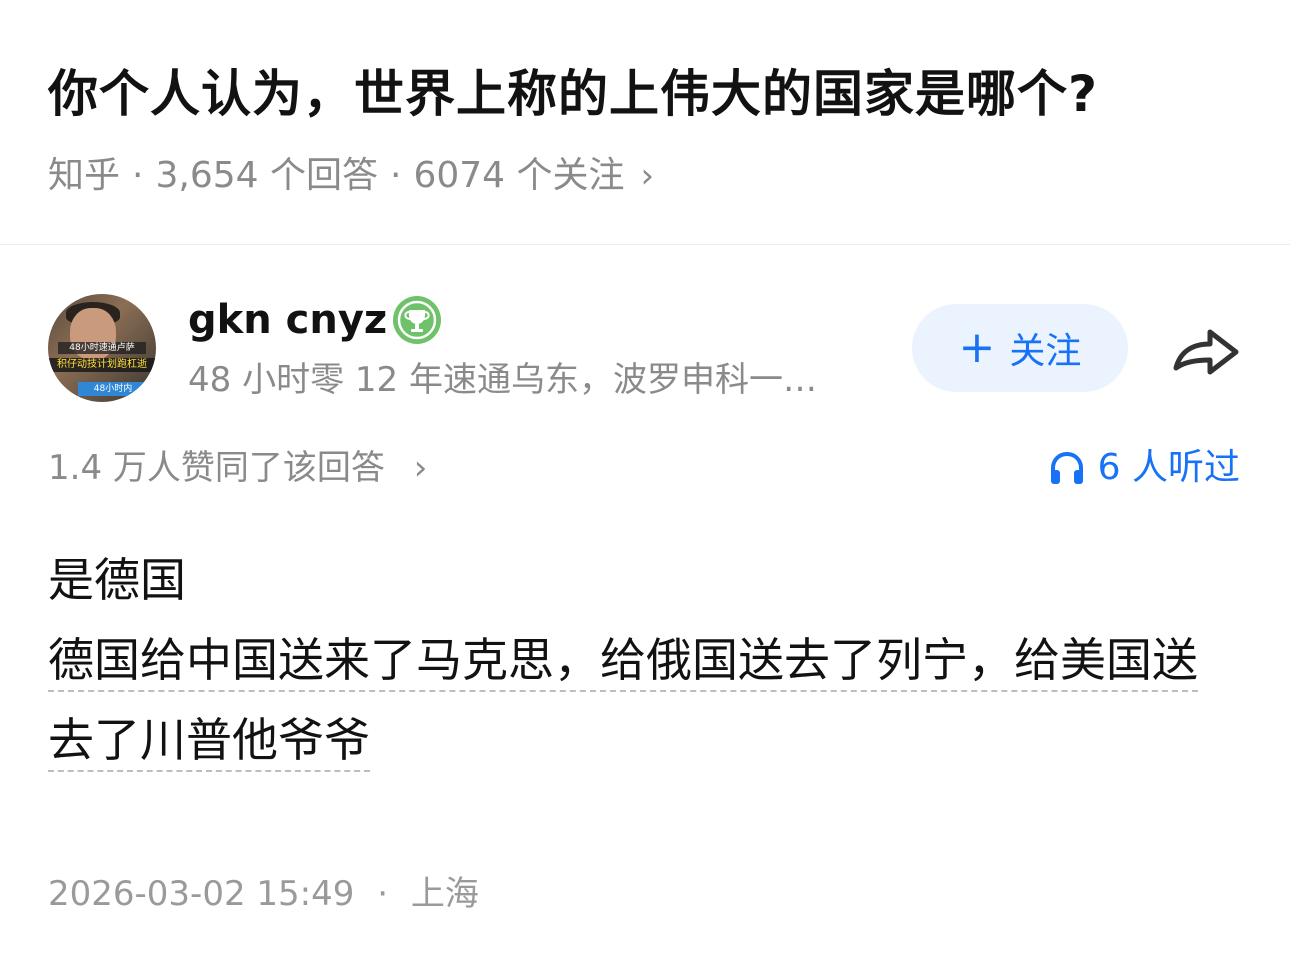 Image resolution: width=1290 pixels, height=958 pixels. I want to click on avatar-caption: 48小时速通卢萨, so click(102, 348).